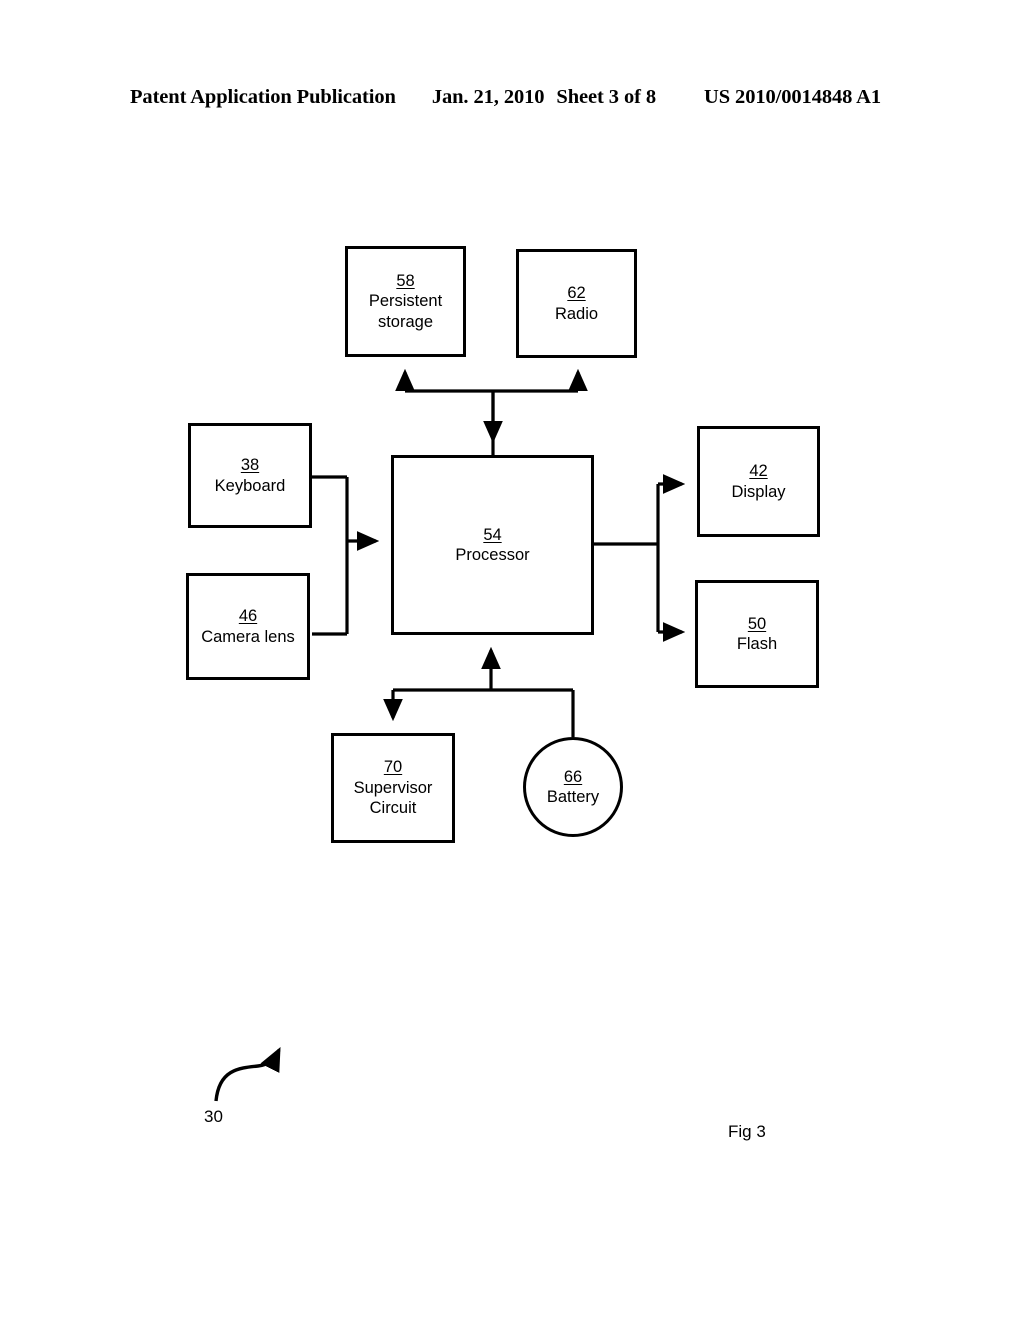  I want to click on node-battery-ref: 66, so click(573, 776).